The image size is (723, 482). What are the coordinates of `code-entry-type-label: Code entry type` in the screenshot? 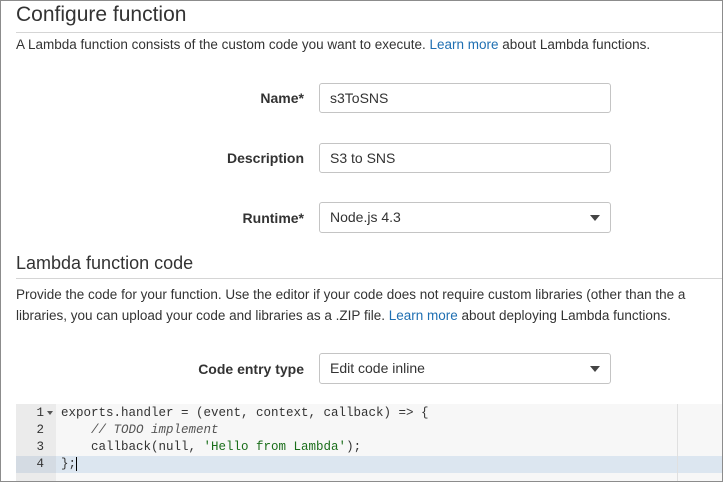 It's located at (251, 369).